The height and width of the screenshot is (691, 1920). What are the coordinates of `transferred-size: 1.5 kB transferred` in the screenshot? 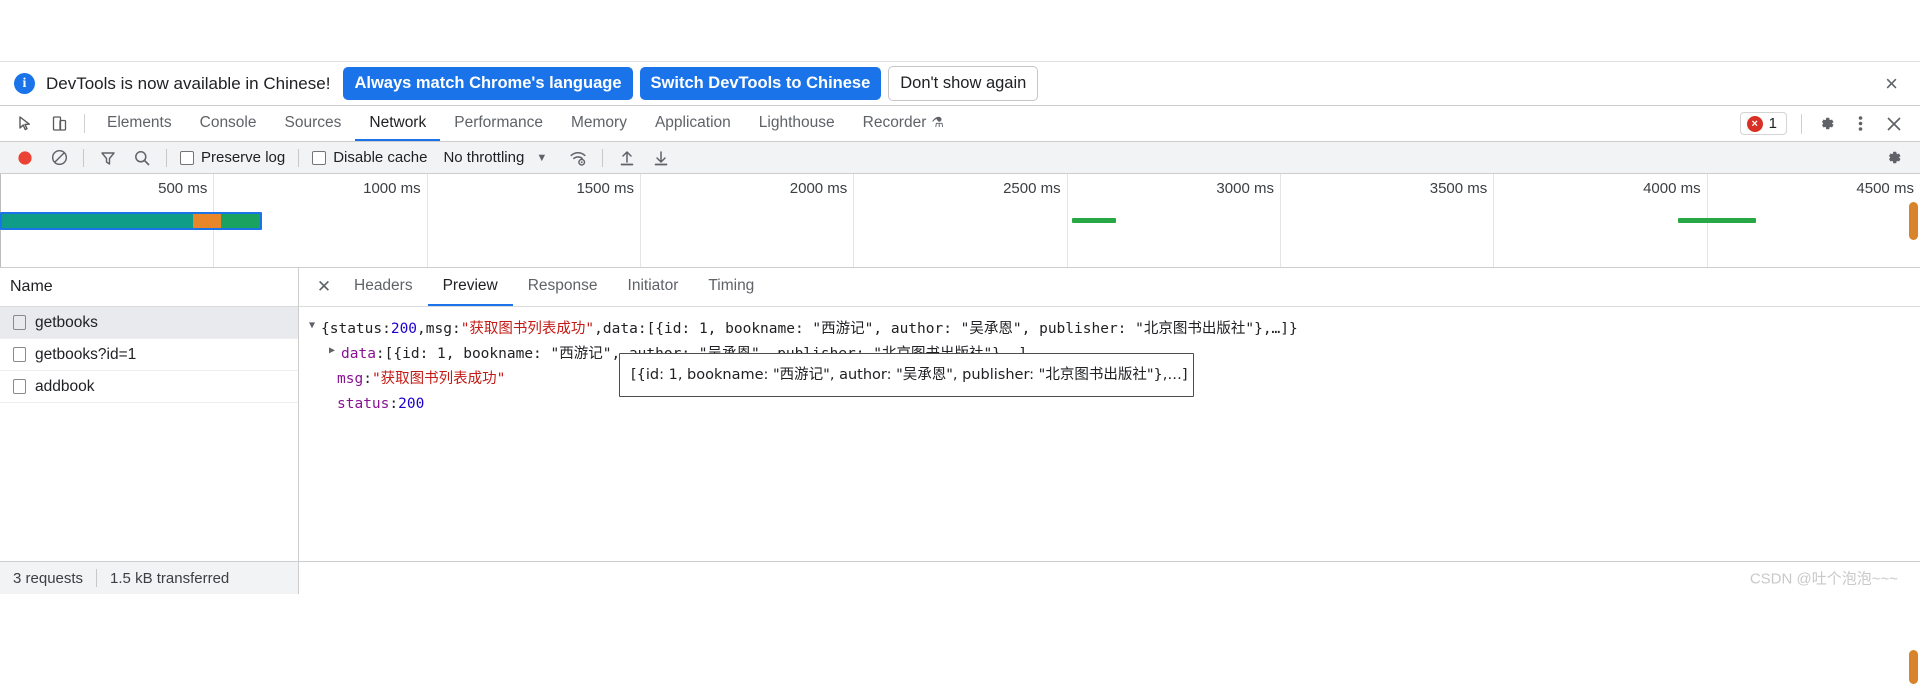 It's located at (170, 578).